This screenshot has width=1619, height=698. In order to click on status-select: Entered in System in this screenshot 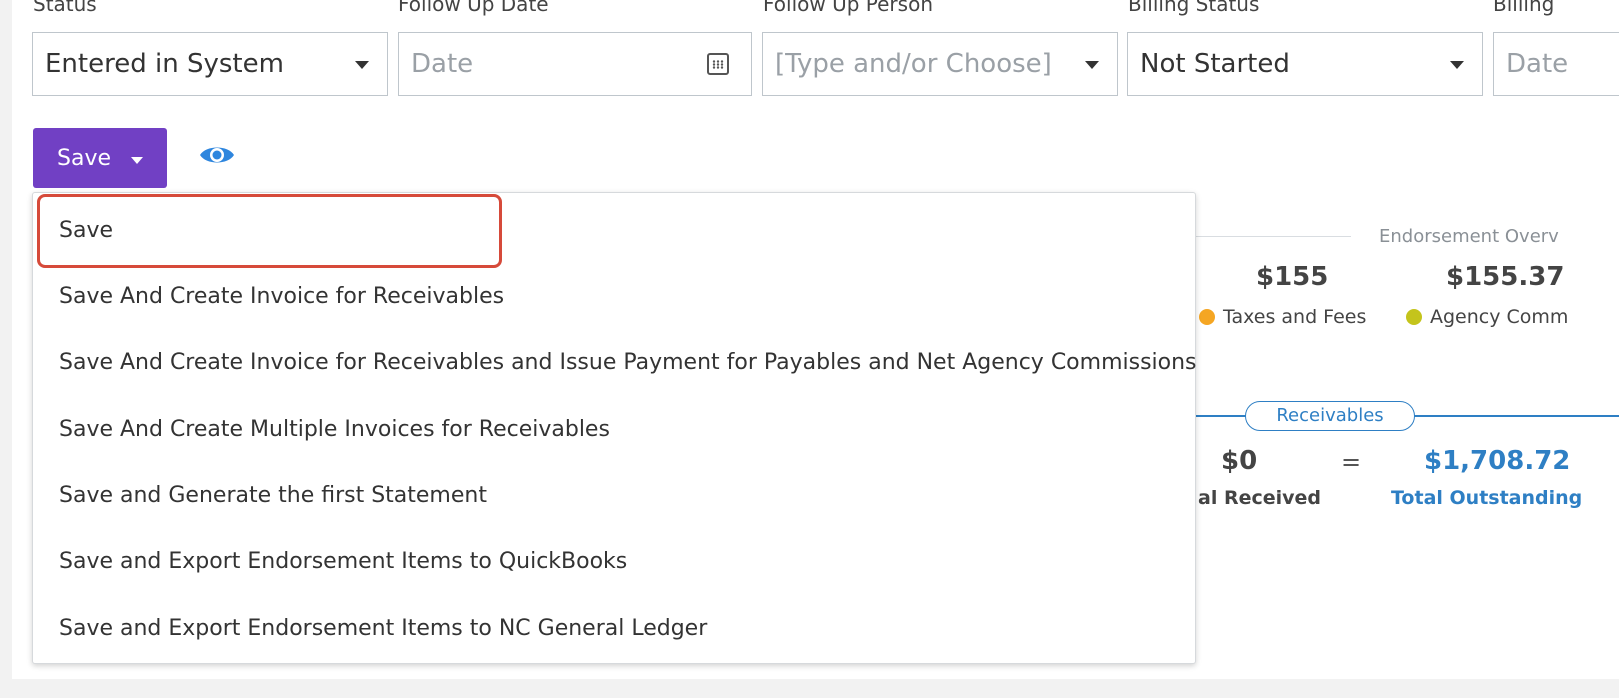, I will do `click(210, 64)`.